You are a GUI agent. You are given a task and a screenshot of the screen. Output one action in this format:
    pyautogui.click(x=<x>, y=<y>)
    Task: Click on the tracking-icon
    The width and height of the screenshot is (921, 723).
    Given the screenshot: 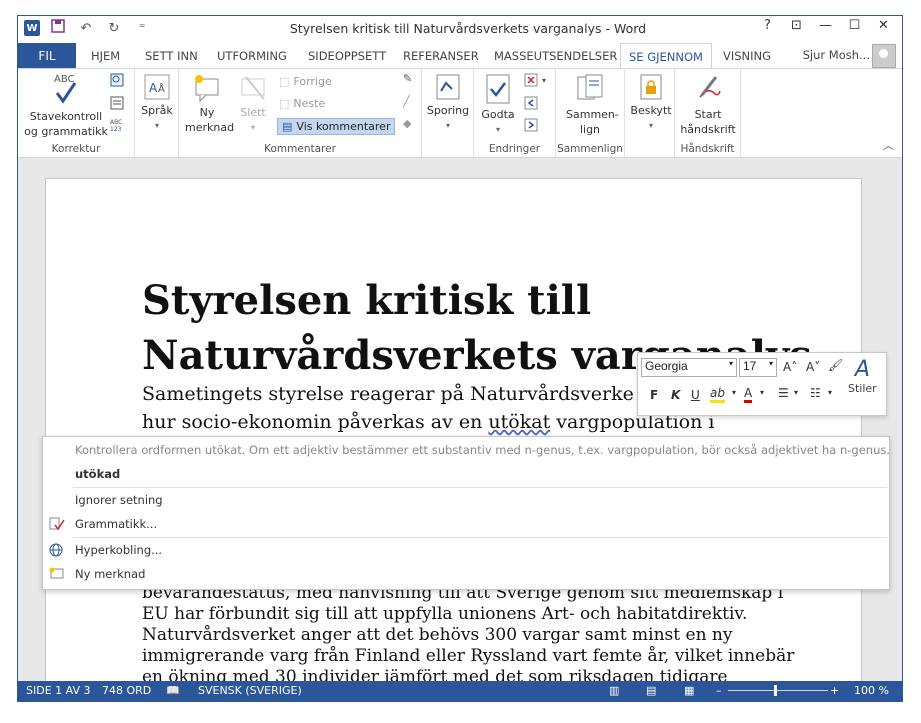 What is the action you would take?
    pyautogui.click(x=448, y=87)
    